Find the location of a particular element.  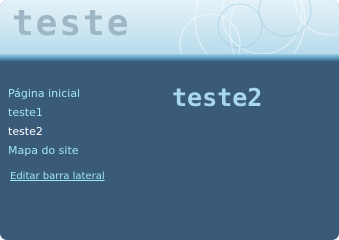

sidebar-item-mapa-do-site: Mapa do site is located at coordinates (83, 150).